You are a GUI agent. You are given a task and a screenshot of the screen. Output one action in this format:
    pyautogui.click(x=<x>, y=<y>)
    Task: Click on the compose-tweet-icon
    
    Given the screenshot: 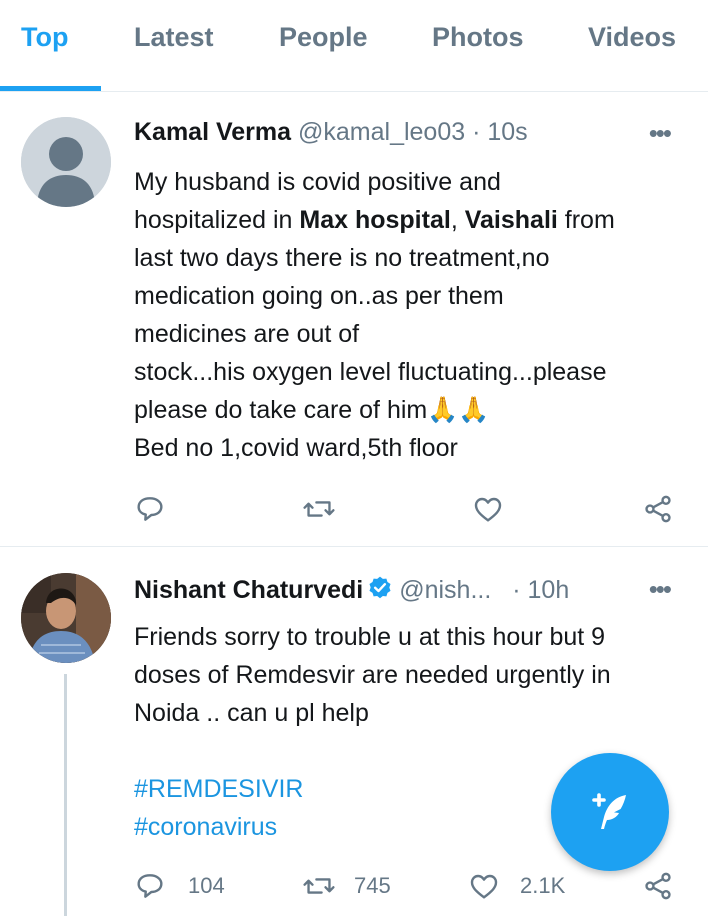 What is the action you would take?
    pyautogui.click(x=609, y=811)
    